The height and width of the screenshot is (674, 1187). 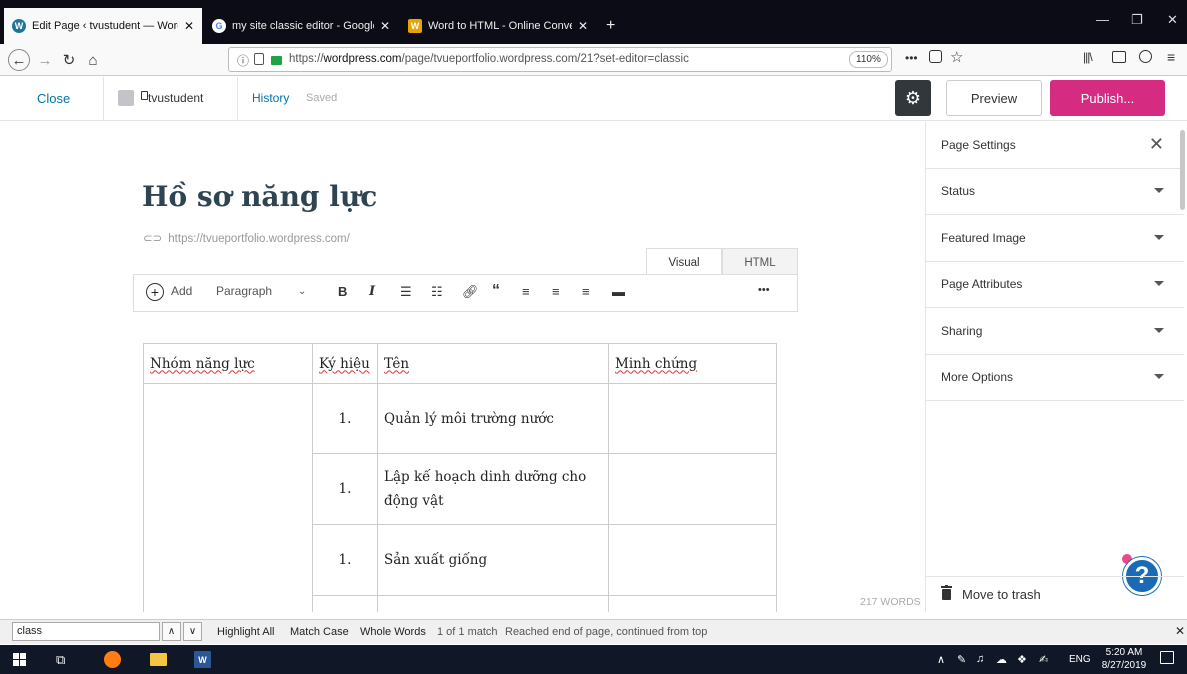 I want to click on zoom-level: 110%, so click(x=868, y=59).